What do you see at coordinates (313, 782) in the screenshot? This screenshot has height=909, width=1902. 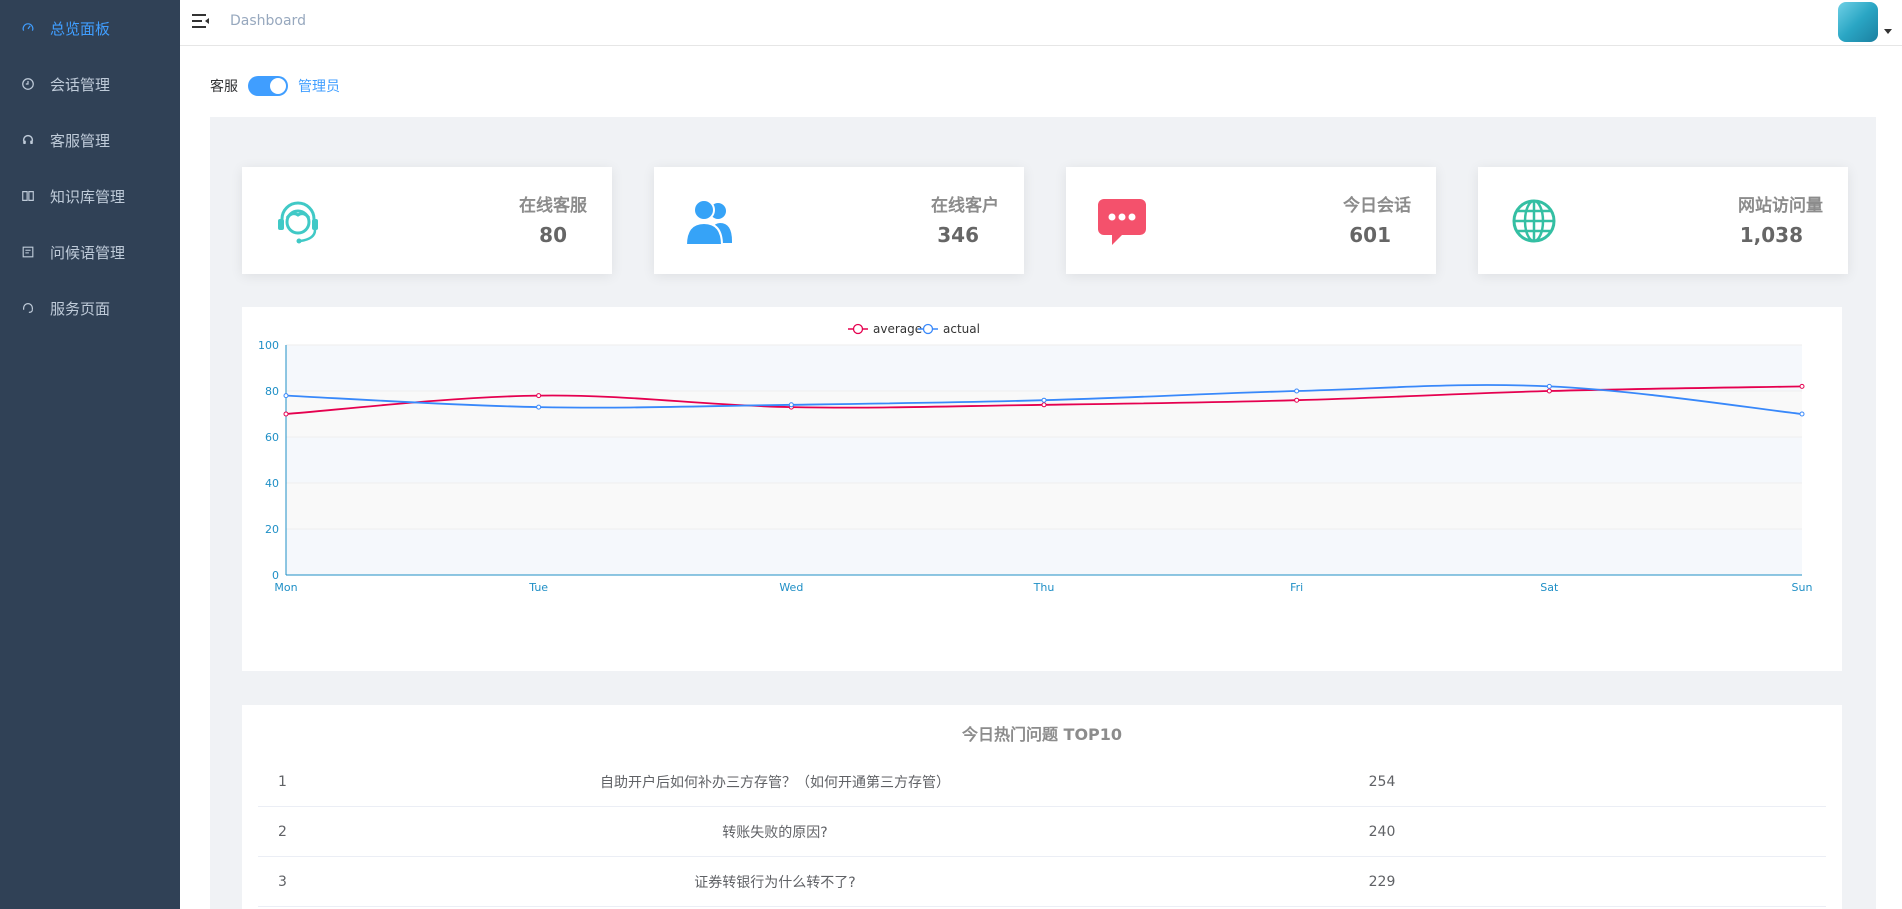 I see `rank-cell: 1` at bounding box center [313, 782].